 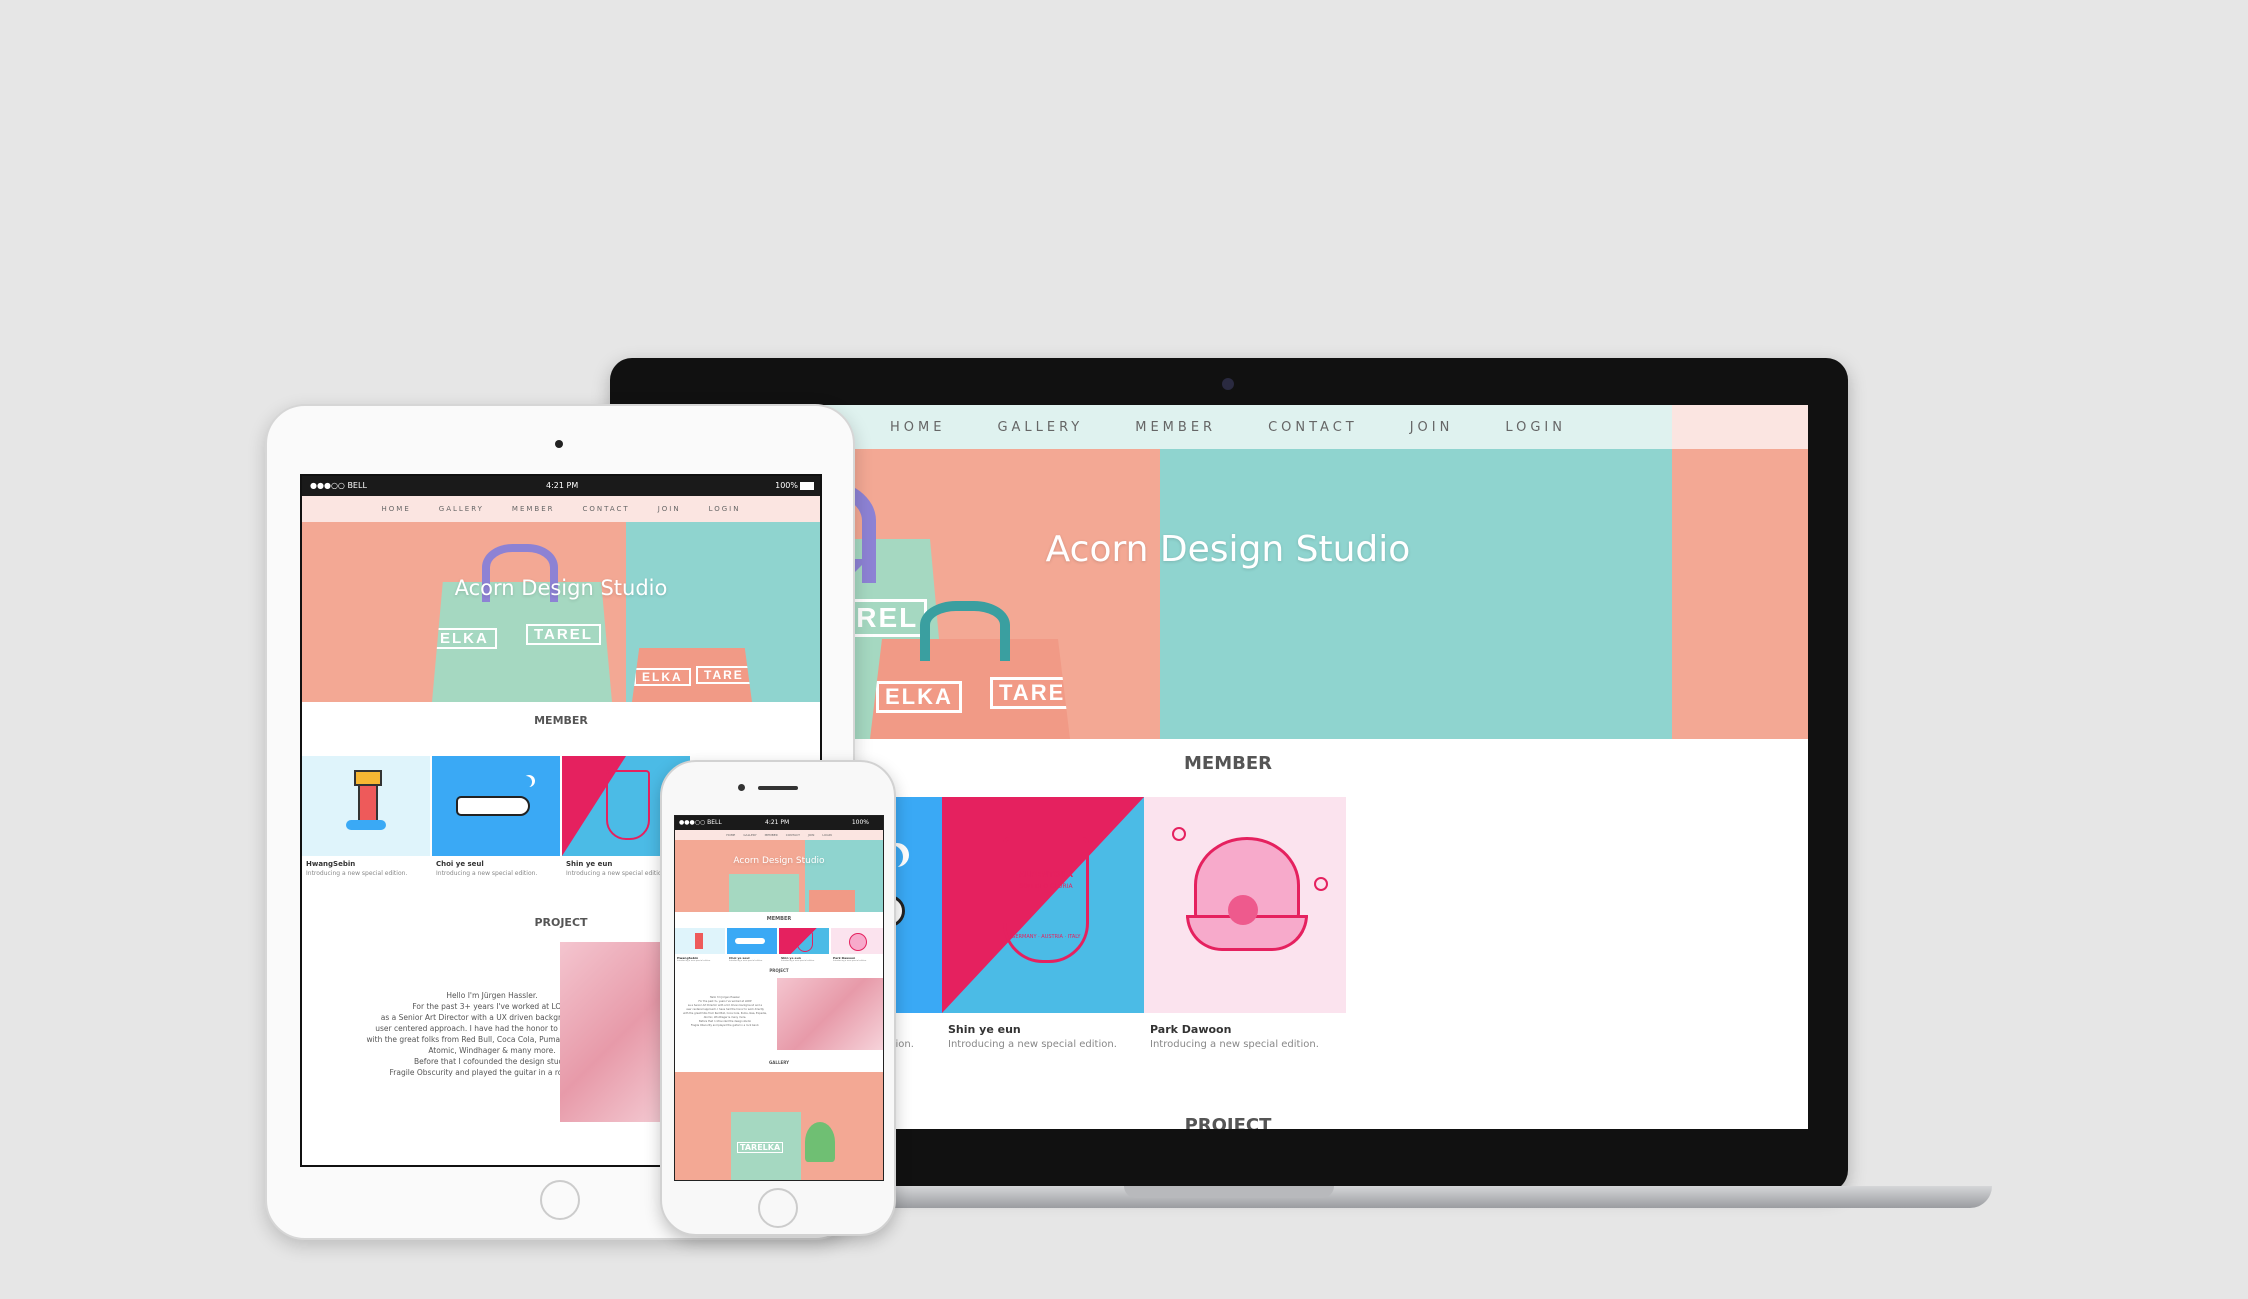 What do you see at coordinates (1046, 937) in the screenshot?
I see `badge-footer: GERMANY · AUSTRIA · ITALY` at bounding box center [1046, 937].